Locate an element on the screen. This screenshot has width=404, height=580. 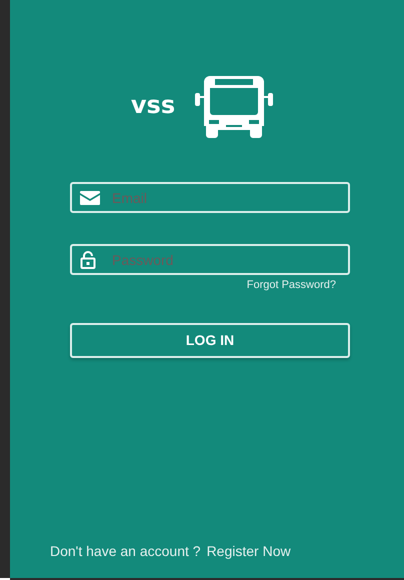
account-prompt: Don't have an account ? is located at coordinates (125, 551).